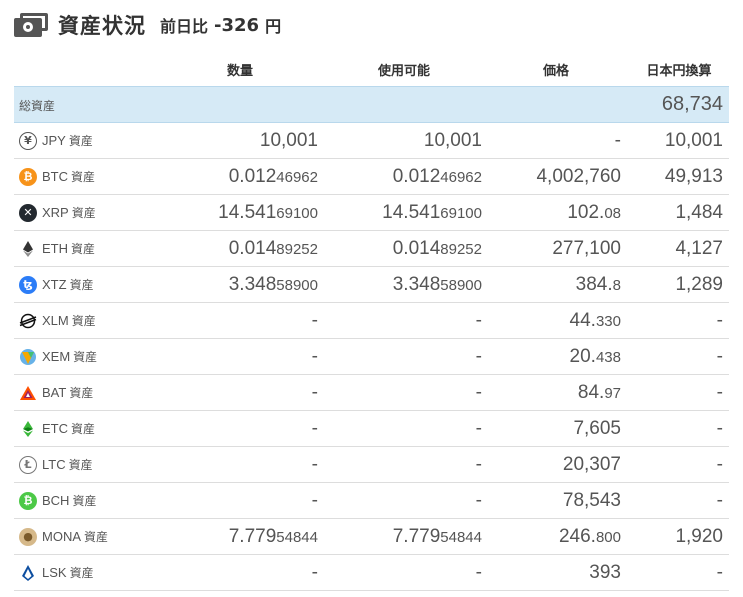 The height and width of the screenshot is (597, 743). I want to click on asset-jpy-value: 10,001, so click(675, 140).